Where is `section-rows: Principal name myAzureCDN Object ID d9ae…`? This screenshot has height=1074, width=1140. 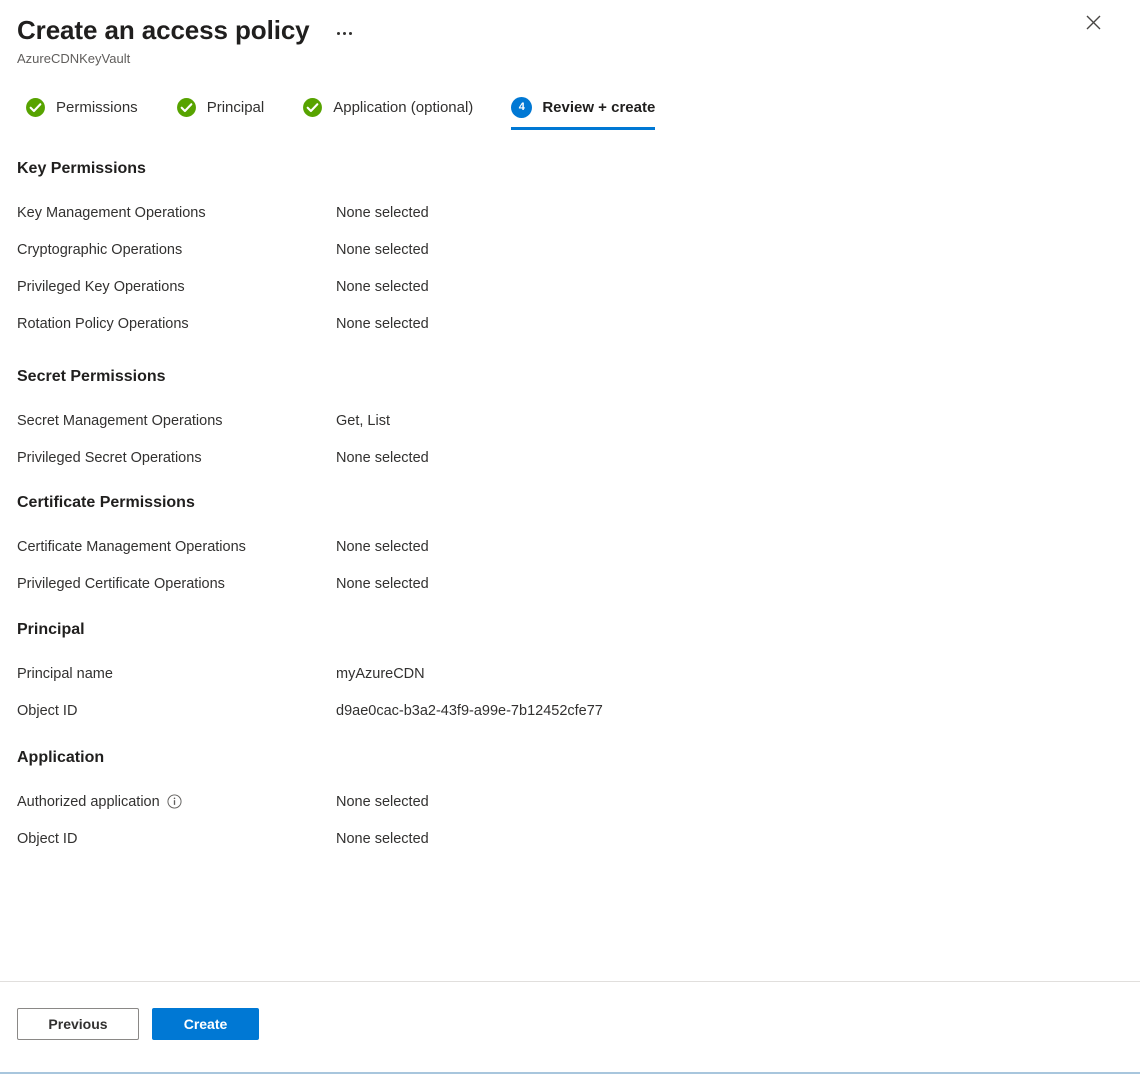
section-rows: Principal name myAzureCDN Object ID d9ae… is located at coordinates (570, 692).